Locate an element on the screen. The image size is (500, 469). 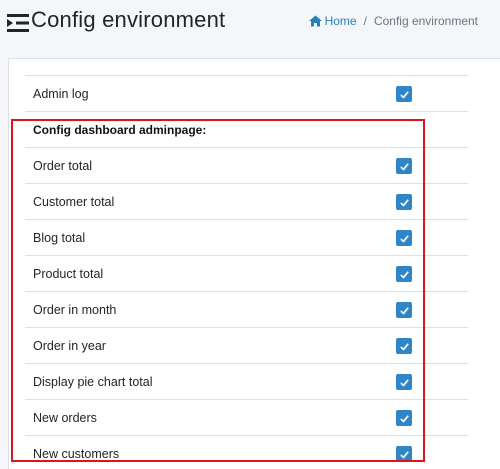
setting-label: Order total is located at coordinates (63, 165).